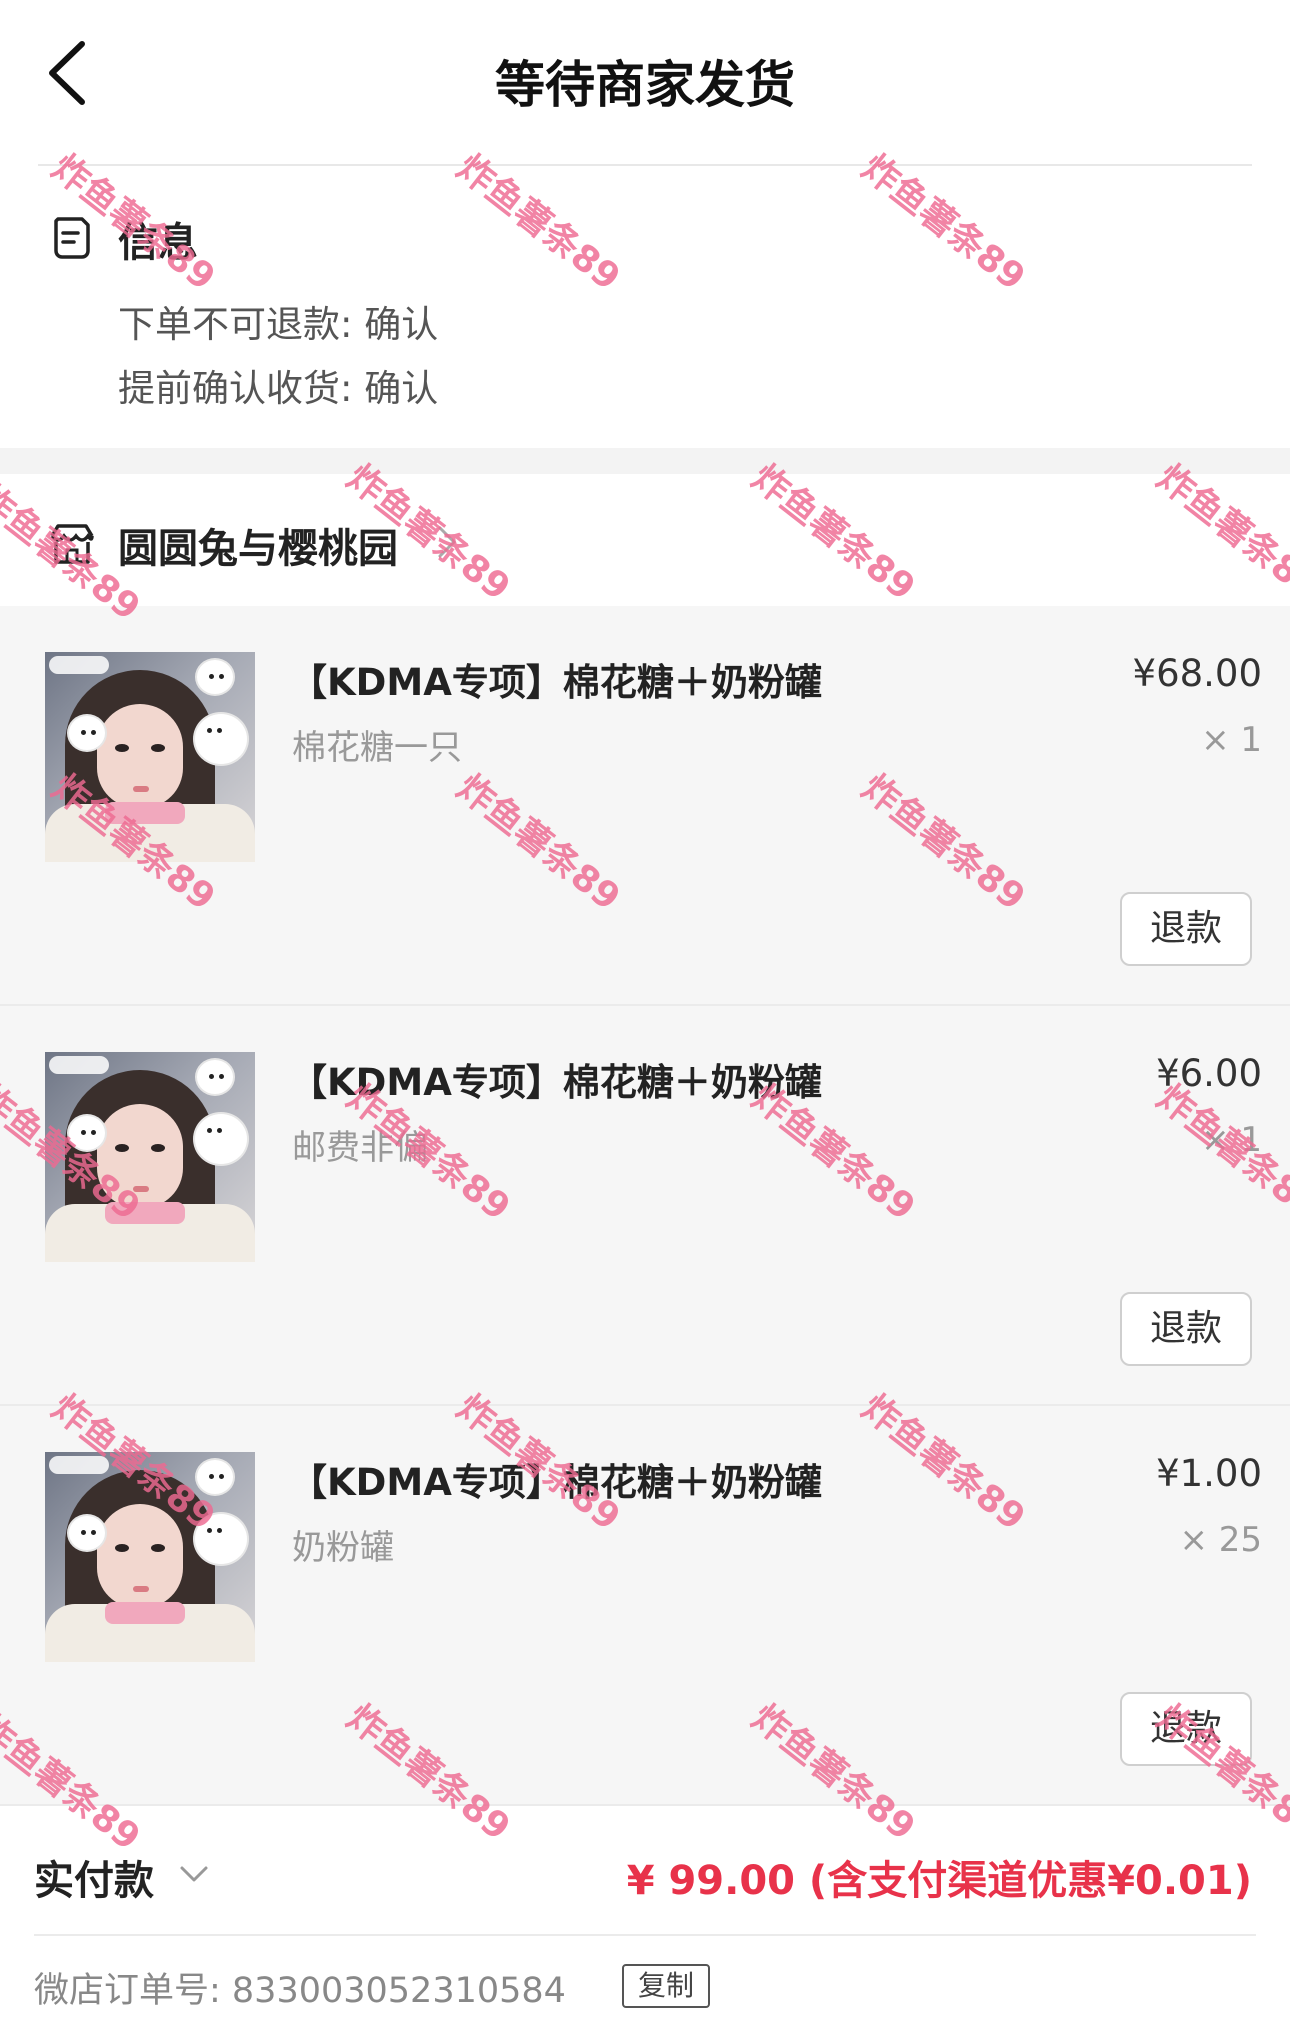 The width and height of the screenshot is (1290, 2025). I want to click on chevron-right-icon, so click(447, 542).